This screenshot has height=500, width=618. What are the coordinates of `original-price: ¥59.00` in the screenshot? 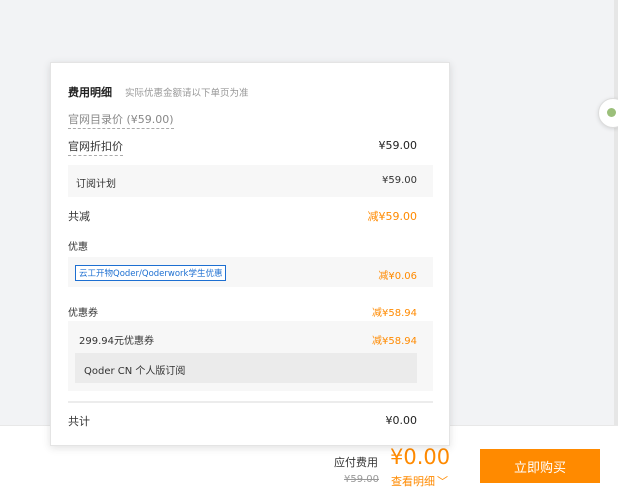 It's located at (361, 479).